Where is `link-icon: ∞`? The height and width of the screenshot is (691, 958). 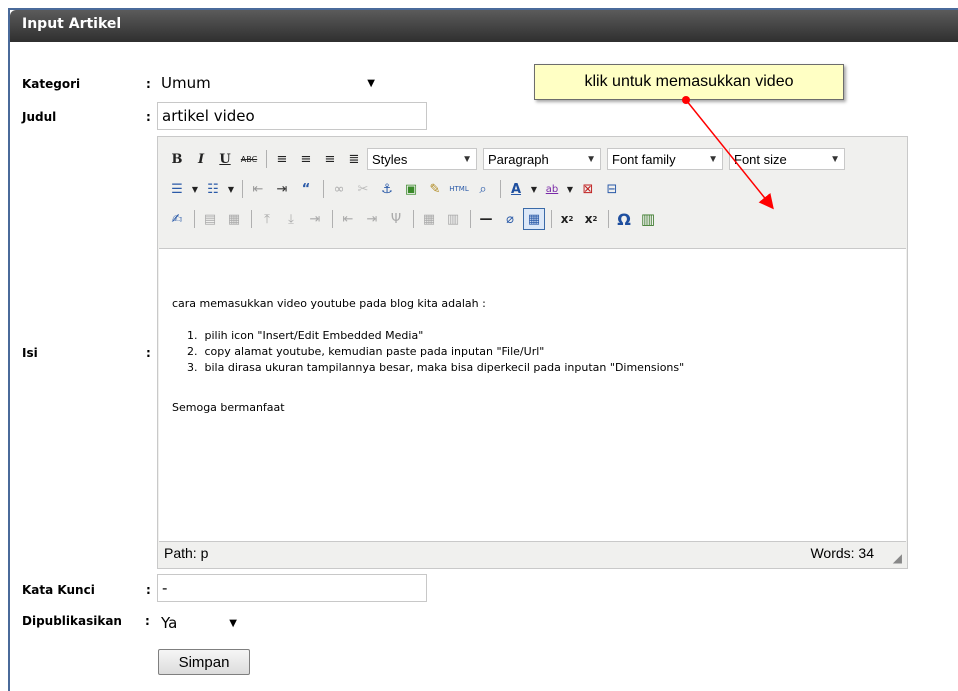
link-icon: ∞ is located at coordinates (339, 189).